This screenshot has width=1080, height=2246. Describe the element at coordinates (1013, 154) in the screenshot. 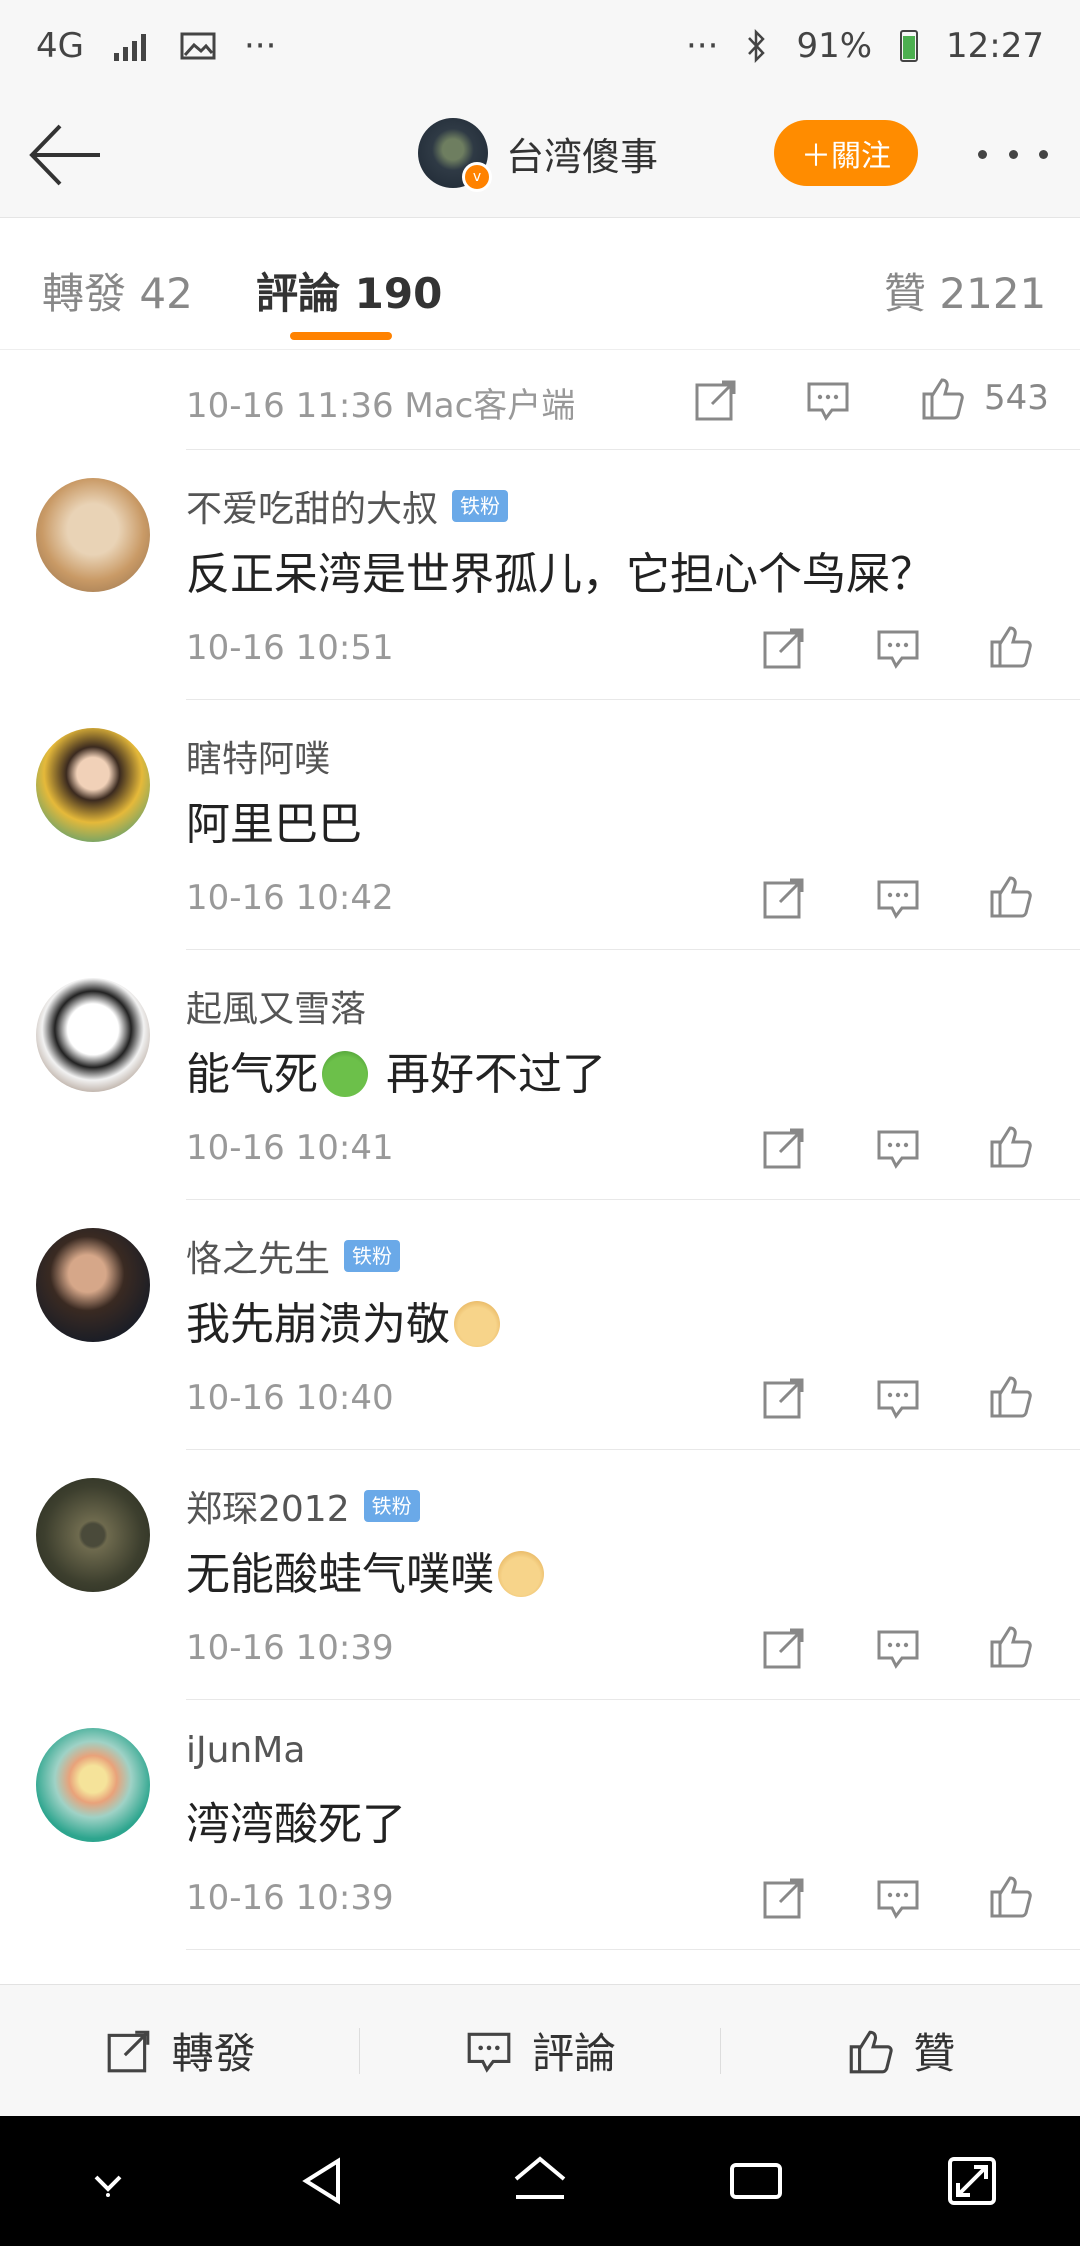

I see `more-options-icon` at that location.